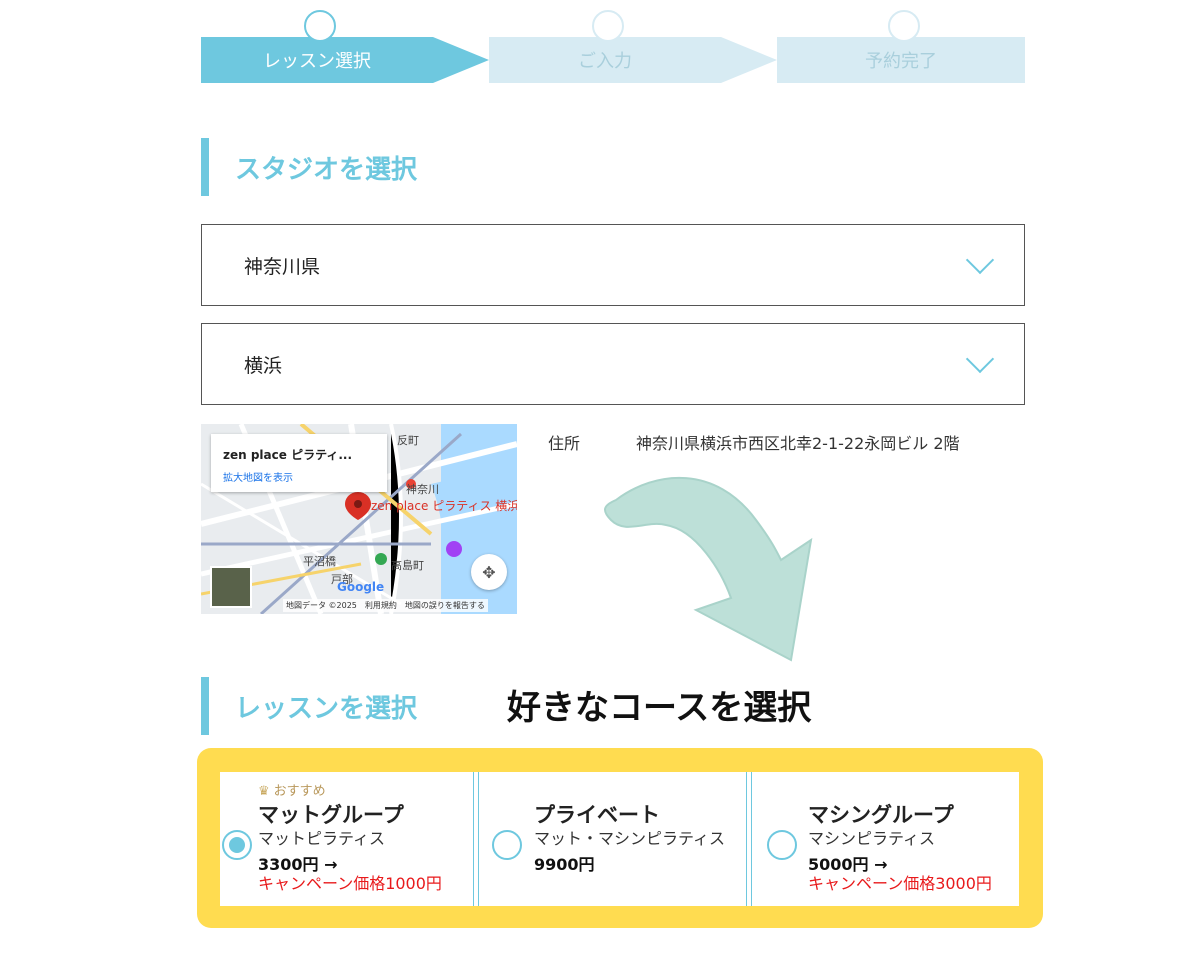 This screenshot has width=1200, height=953. Describe the element at coordinates (258, 476) in the screenshot. I see `map-enlarge-link: 拡大地図を表示` at that location.